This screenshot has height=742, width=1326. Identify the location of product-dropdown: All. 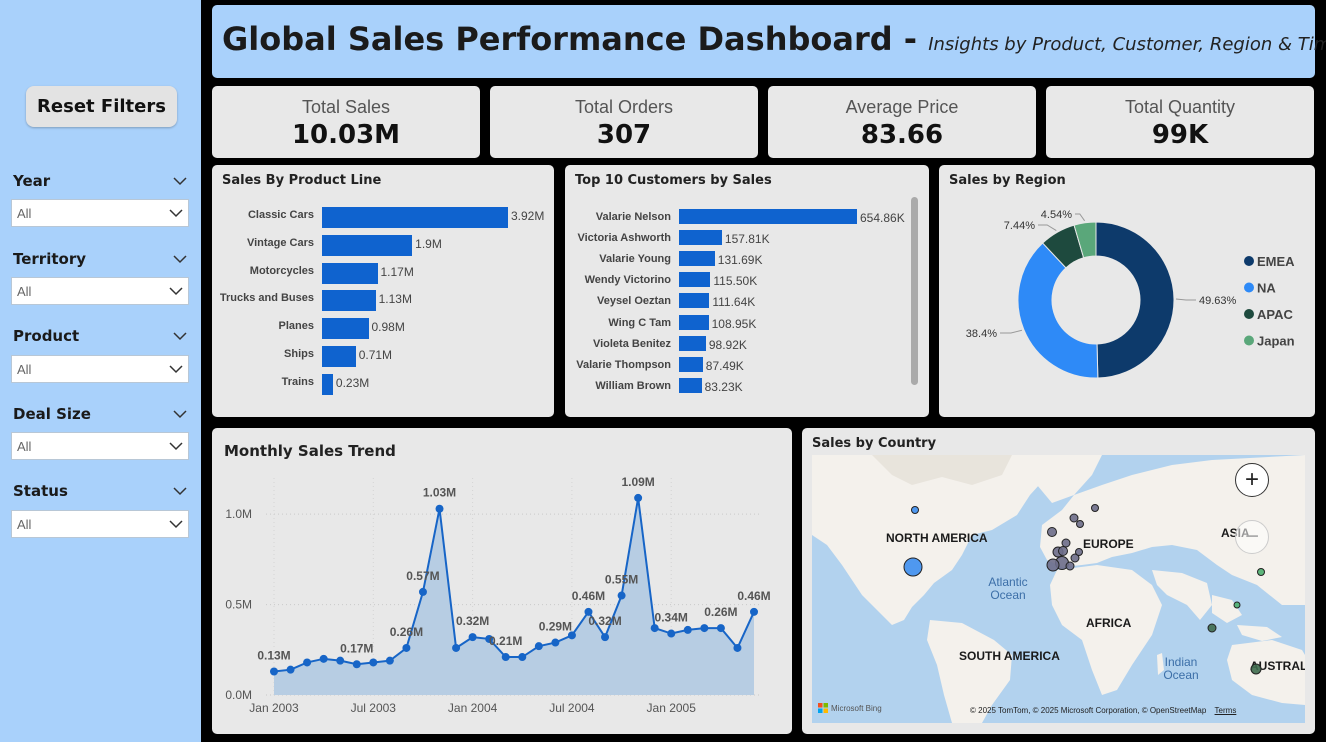
(100, 369).